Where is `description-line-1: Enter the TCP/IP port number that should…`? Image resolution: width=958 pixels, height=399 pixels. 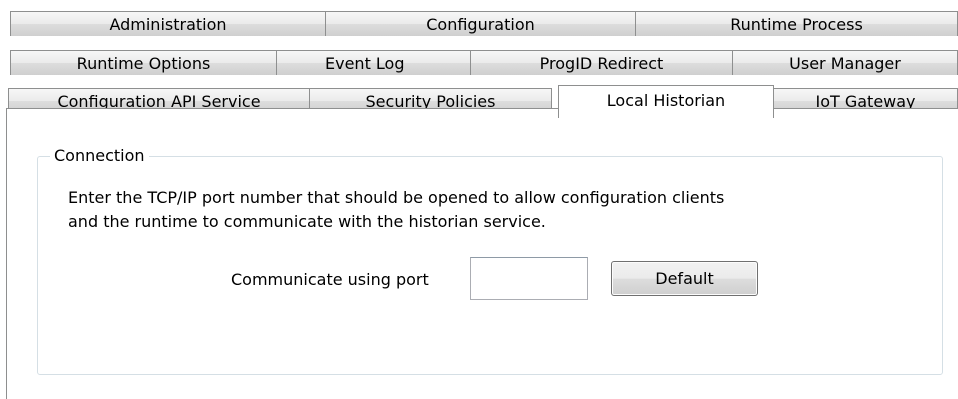 description-line-1: Enter the TCP/IP port number that should… is located at coordinates (396, 197).